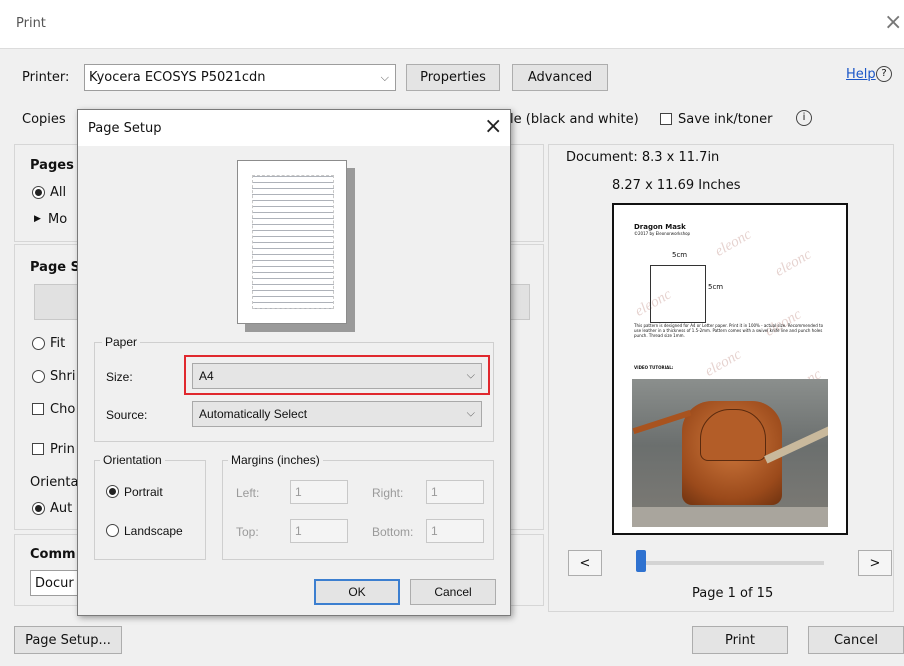  Describe the element at coordinates (298, 531) in the screenshot. I see `top-margin-value: 1` at that location.